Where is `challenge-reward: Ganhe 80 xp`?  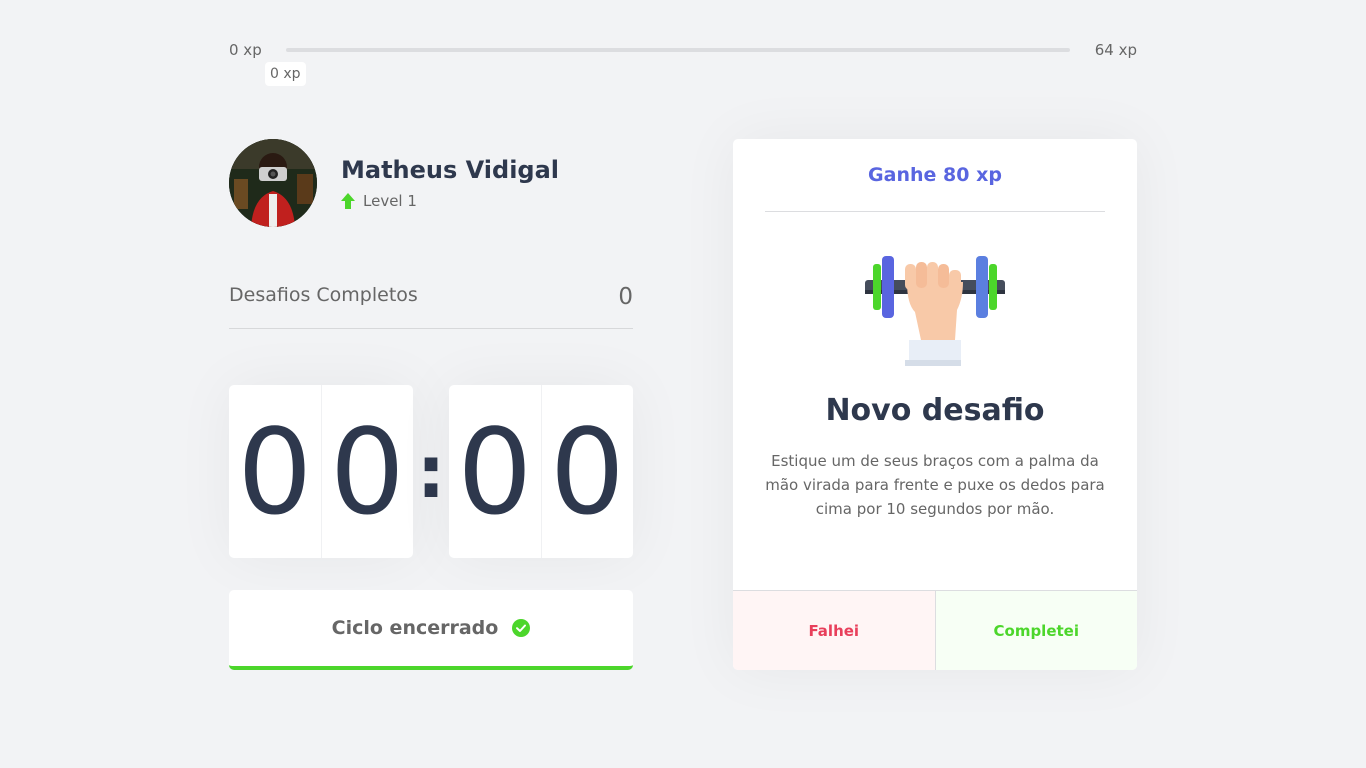
challenge-reward: Ganhe 80 xp is located at coordinates (935, 175).